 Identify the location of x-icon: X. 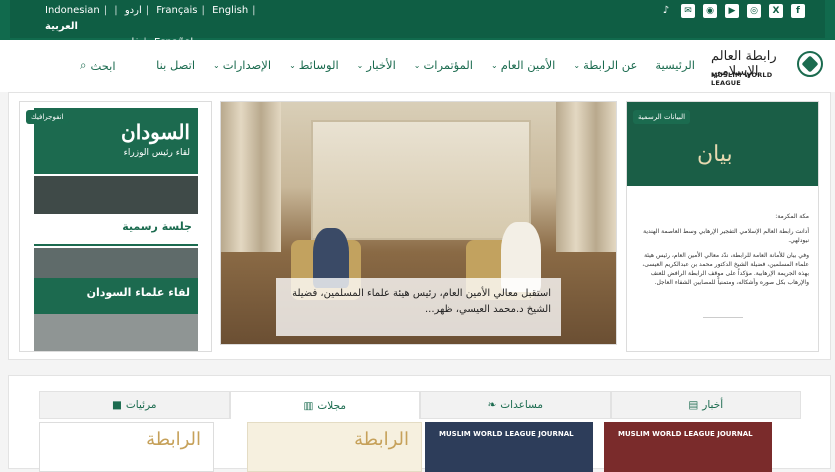
(776, 11).